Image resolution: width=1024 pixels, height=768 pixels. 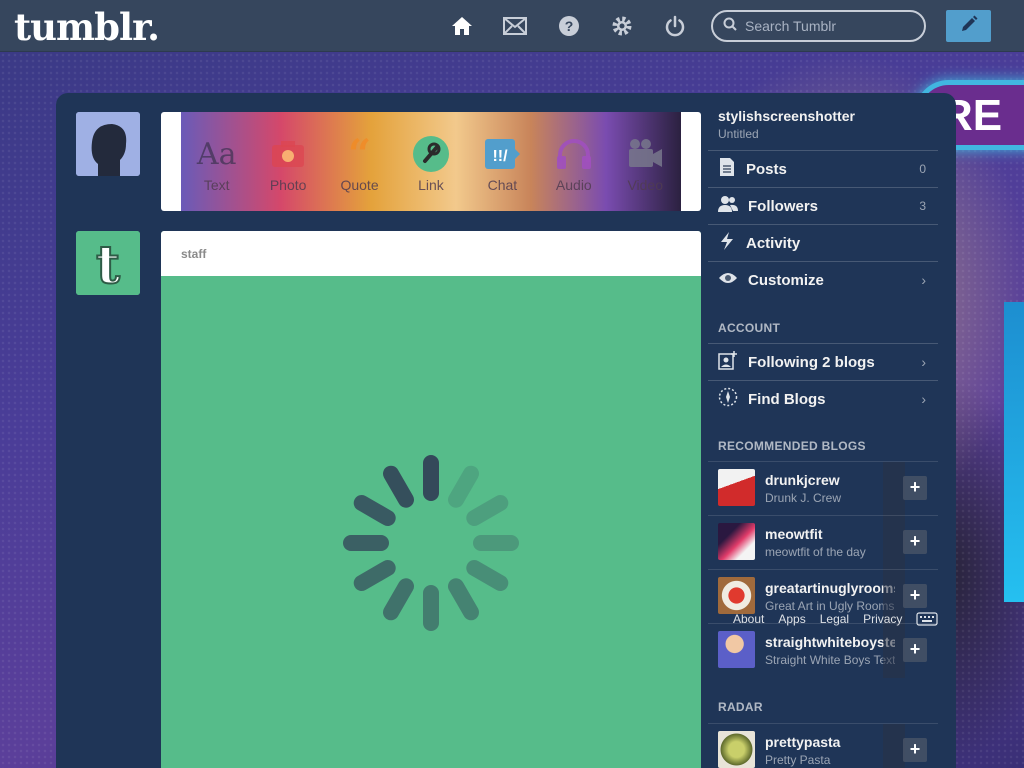 What do you see at coordinates (823, 361) in the screenshot?
I see `sidebar-item-following: Following 2 blogs ›` at bounding box center [823, 361].